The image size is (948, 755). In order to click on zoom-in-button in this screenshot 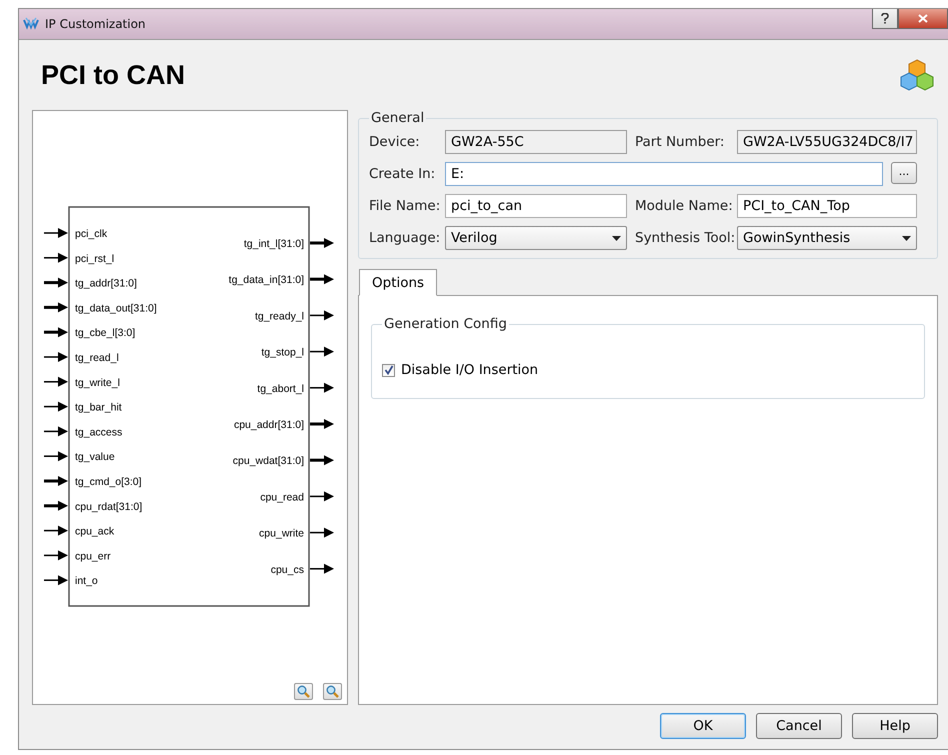, I will do `click(303, 691)`.